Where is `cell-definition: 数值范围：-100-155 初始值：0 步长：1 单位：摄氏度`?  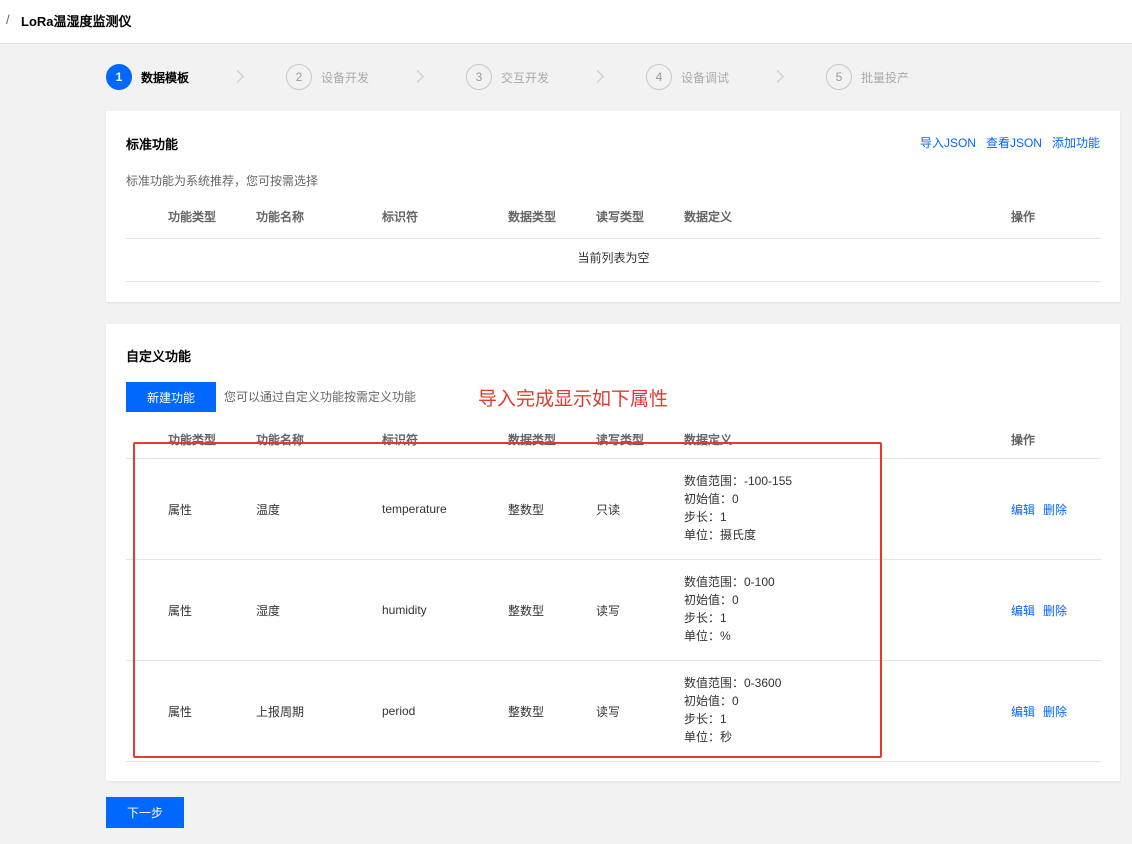
cell-definition: 数值范围：-100-155 初始值：0 步长：1 单位：摄氏度 is located at coordinates (738, 508).